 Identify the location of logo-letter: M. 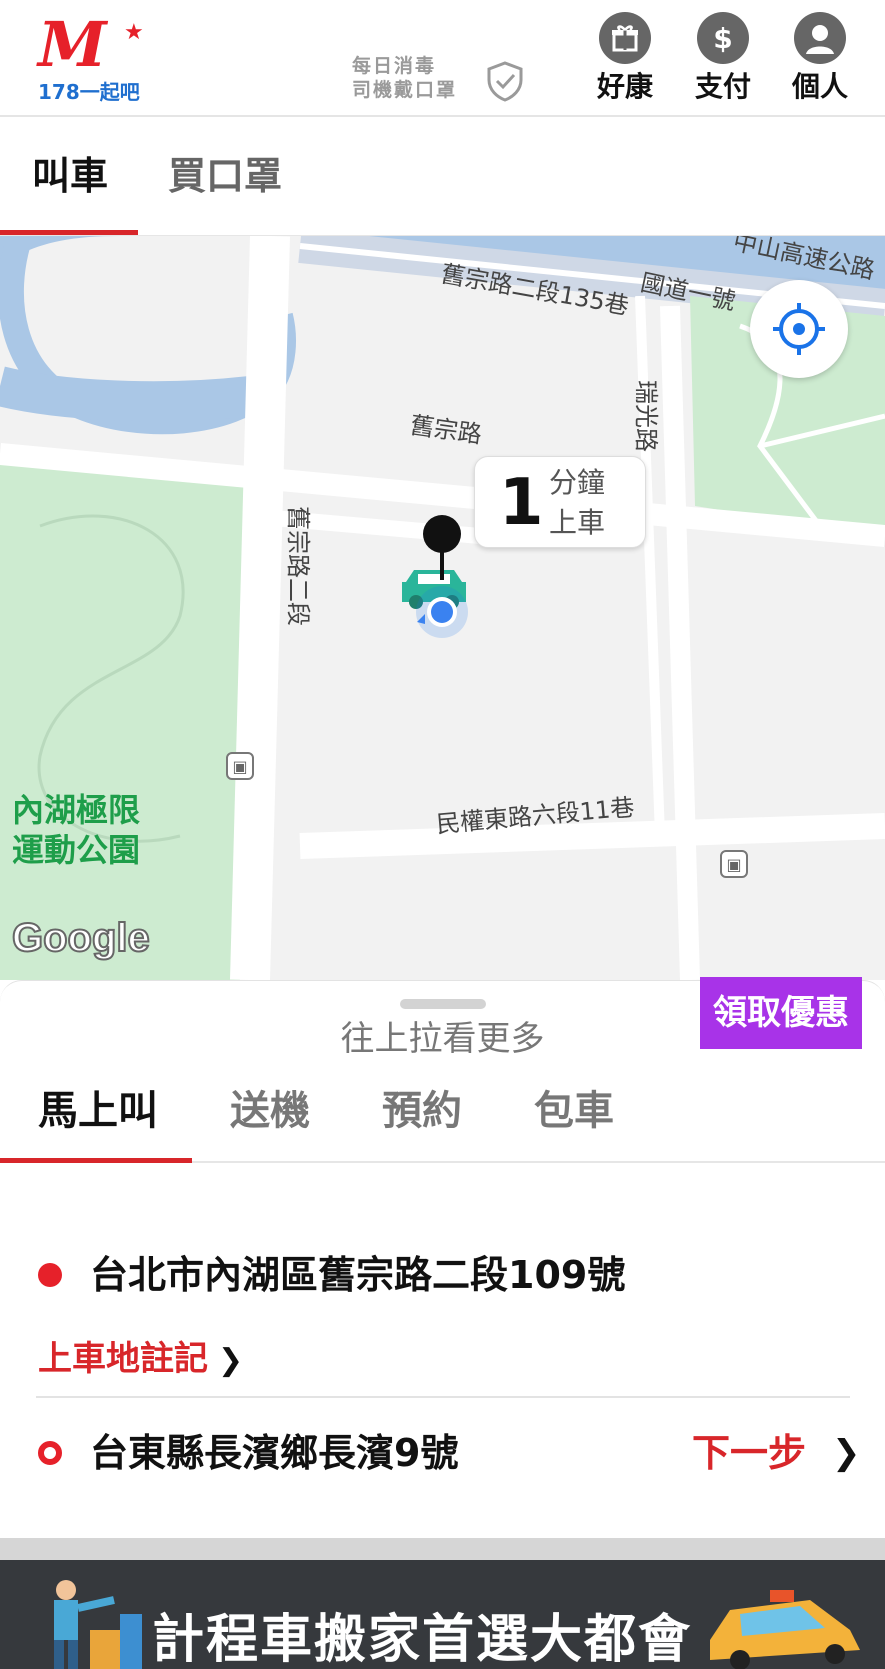
(72, 44).